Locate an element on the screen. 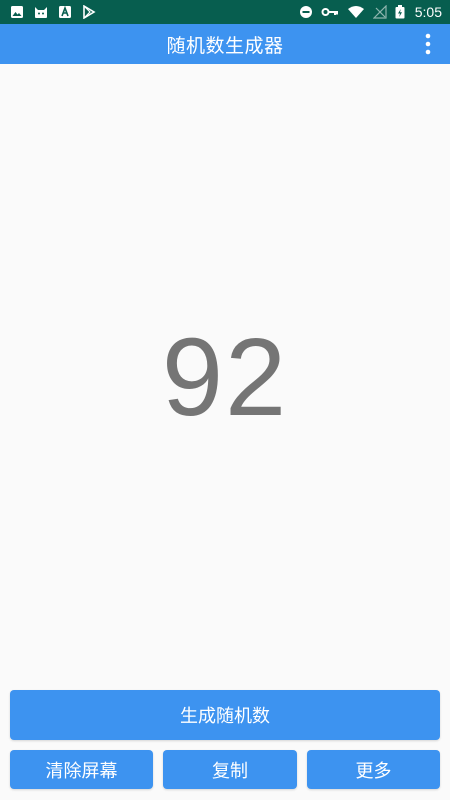  status-time: 5:05 is located at coordinates (428, 12).